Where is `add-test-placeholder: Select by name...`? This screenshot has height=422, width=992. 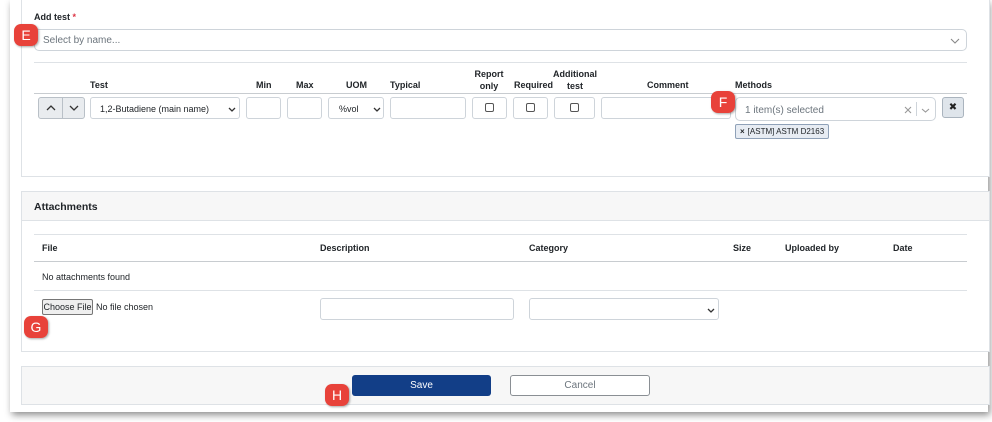 add-test-placeholder: Select by name... is located at coordinates (82, 40).